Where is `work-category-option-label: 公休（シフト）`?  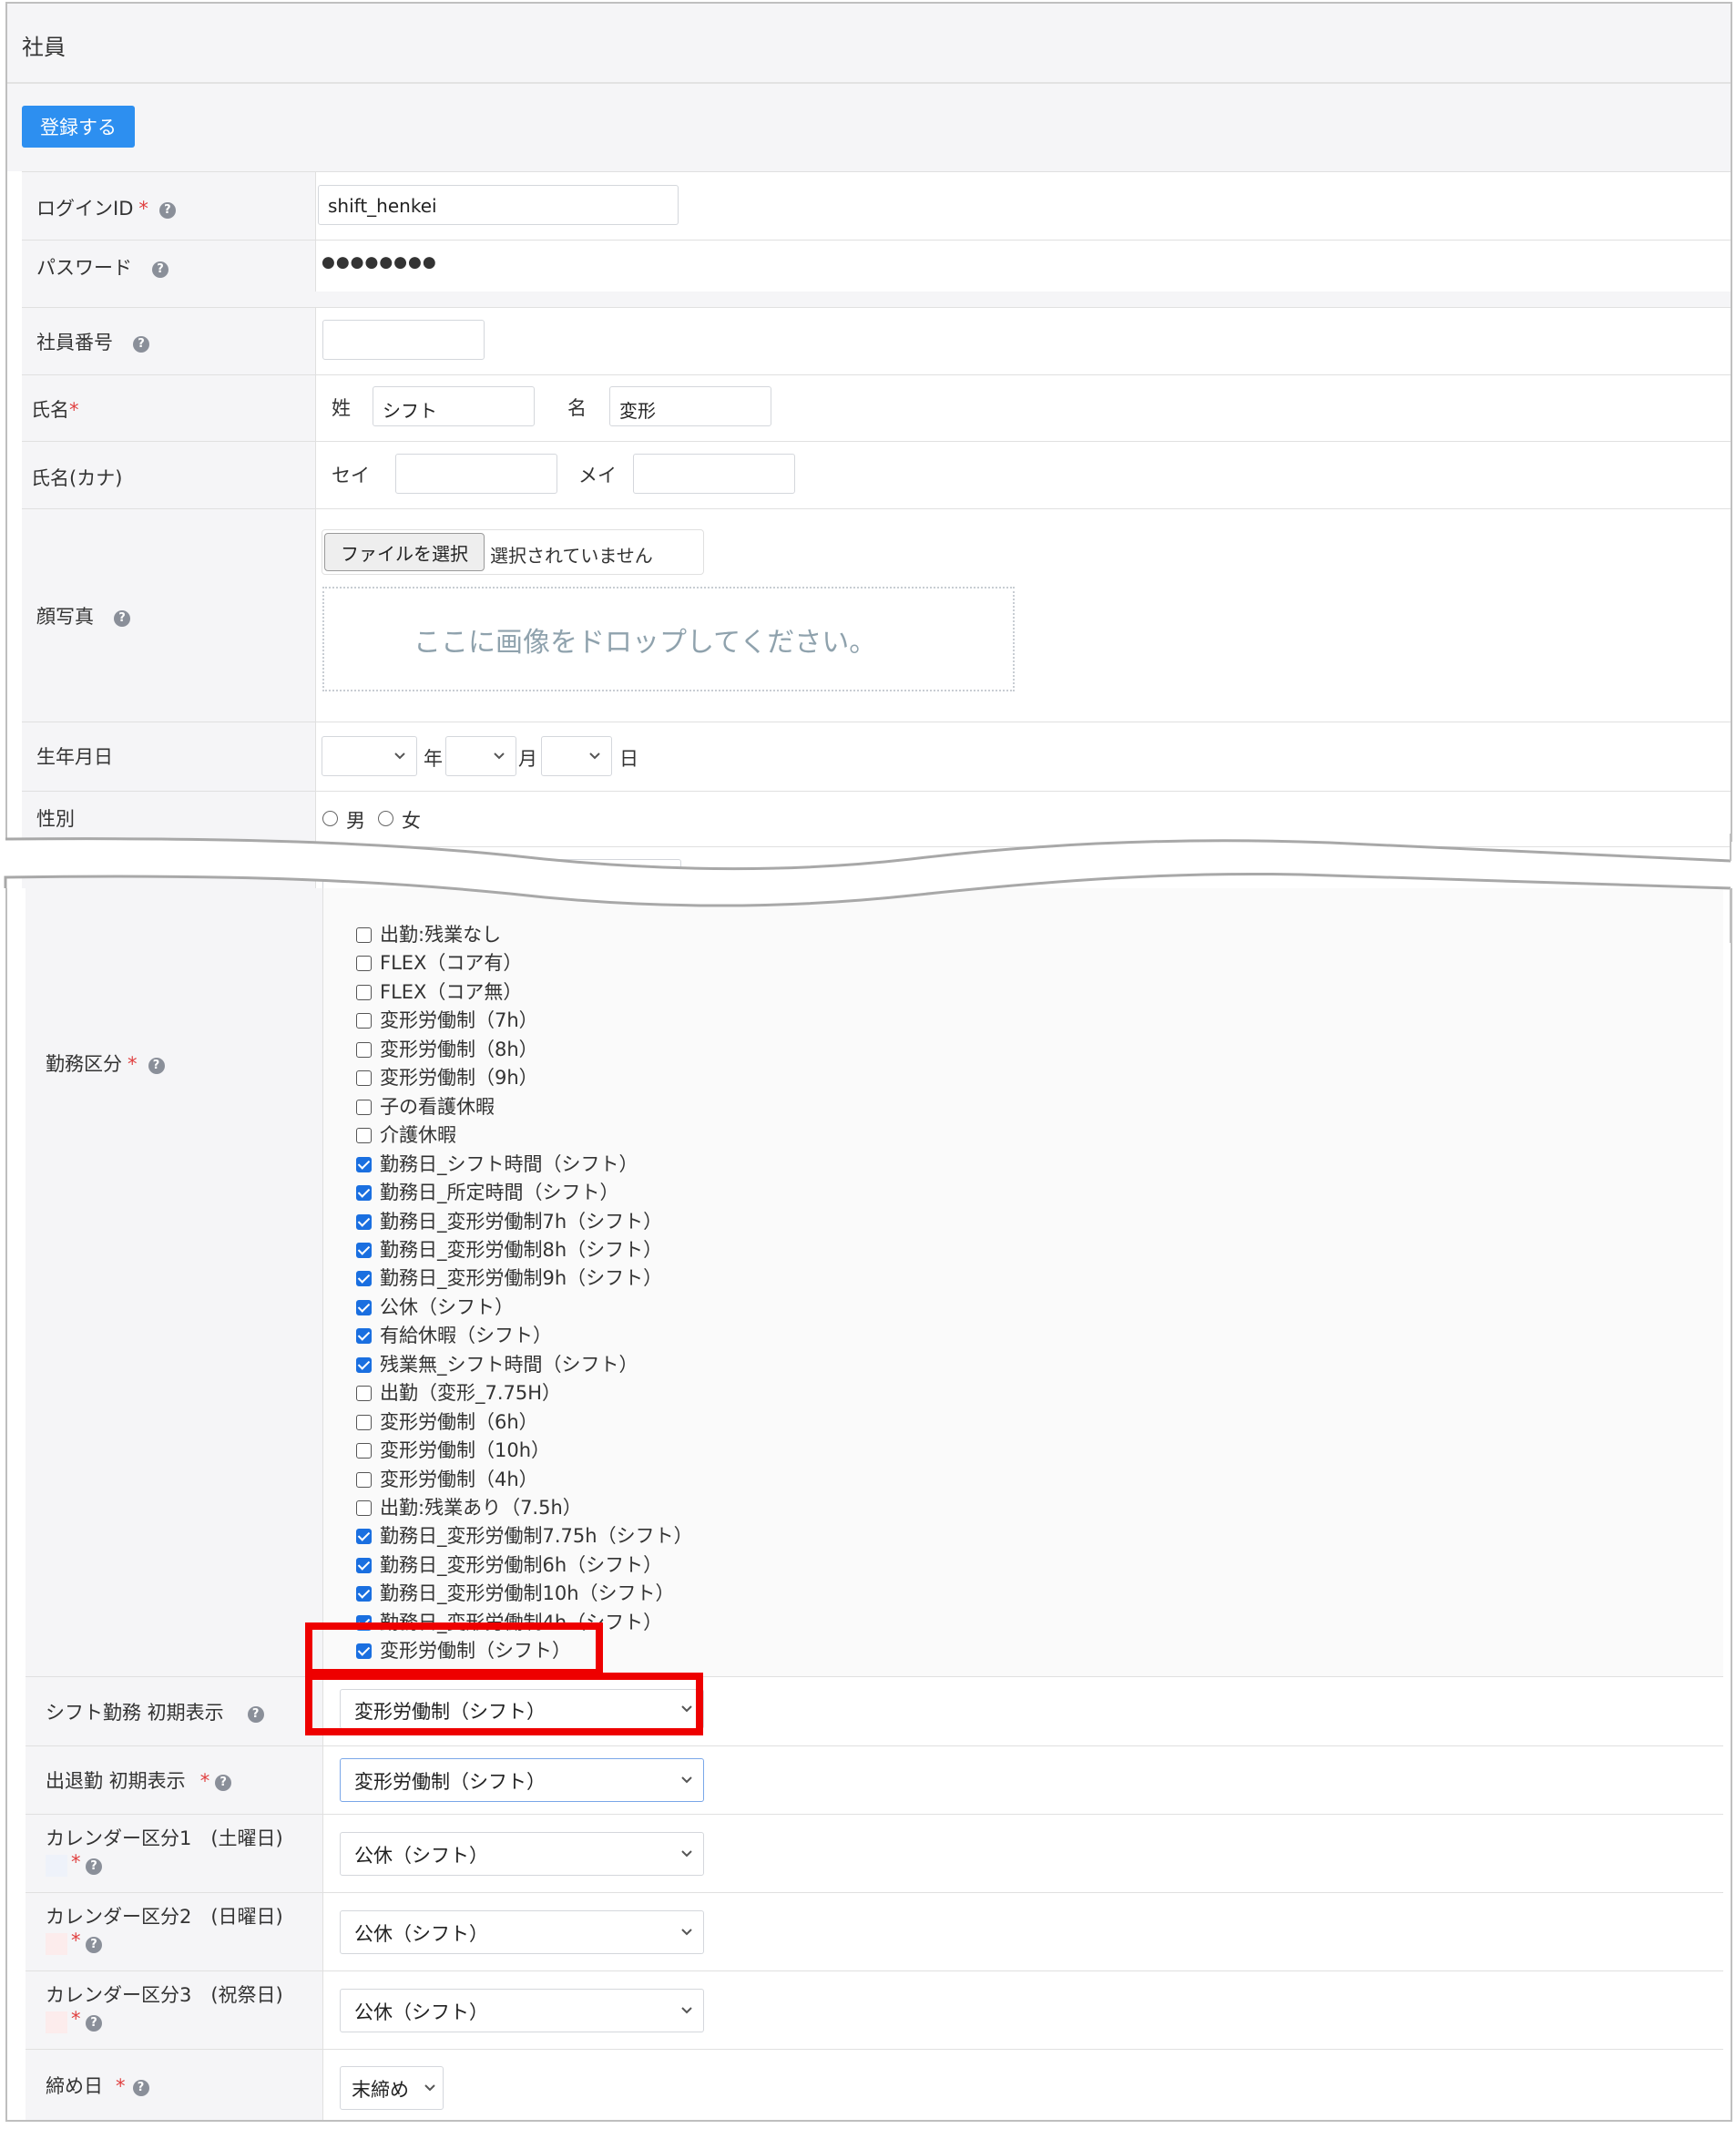 work-category-option-label: 公休（シフト） is located at coordinates (447, 1306).